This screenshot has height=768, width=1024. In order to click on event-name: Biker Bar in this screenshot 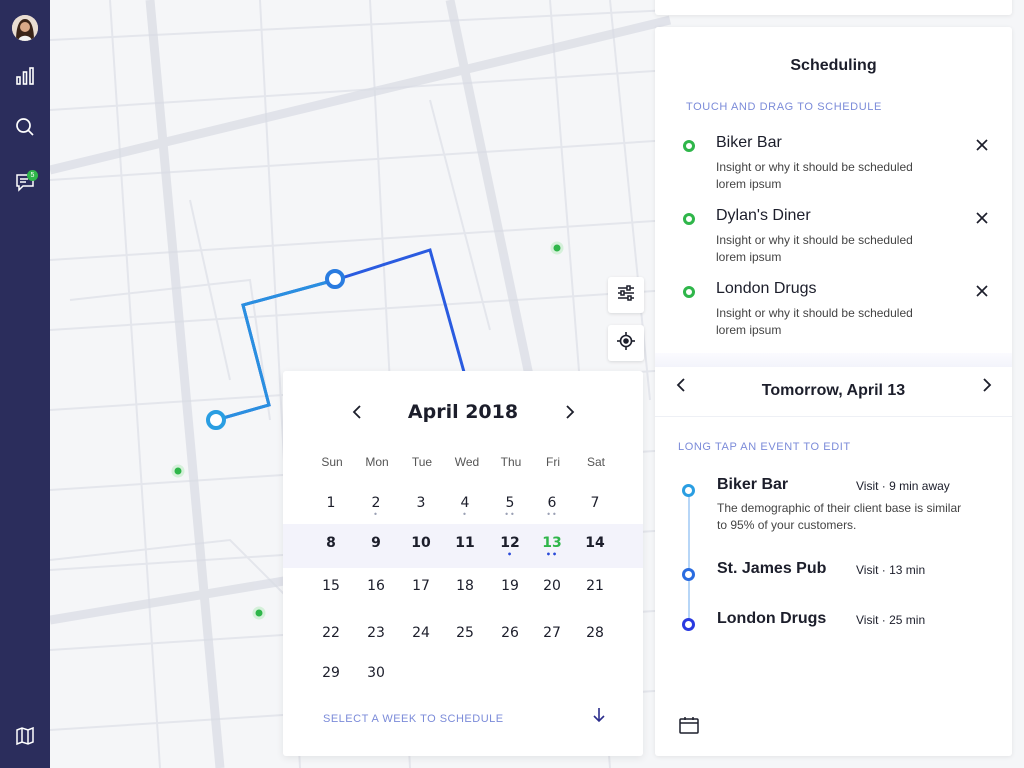, I will do `click(753, 484)`.